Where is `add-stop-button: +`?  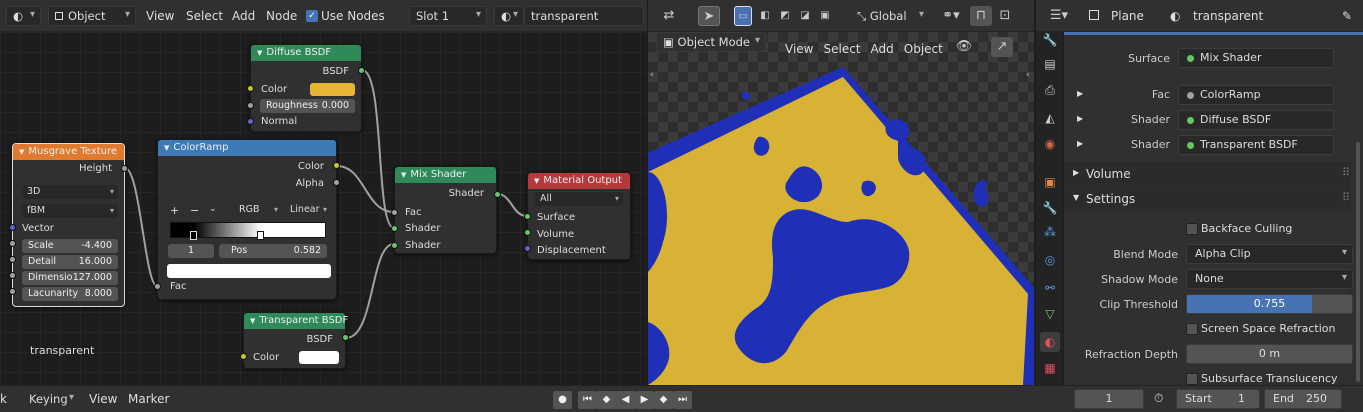
add-stop-button: + is located at coordinates (174, 210).